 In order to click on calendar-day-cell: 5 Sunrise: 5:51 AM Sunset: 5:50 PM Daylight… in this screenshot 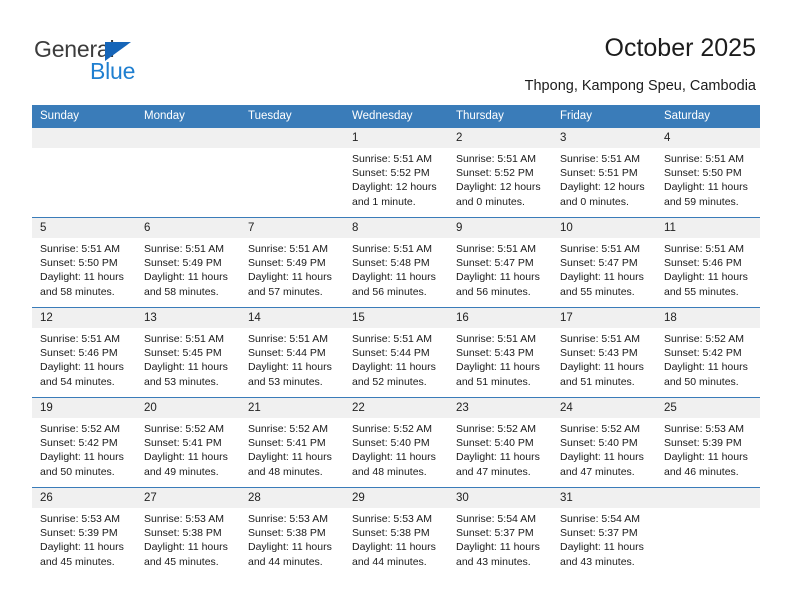, I will do `click(84, 262)`.